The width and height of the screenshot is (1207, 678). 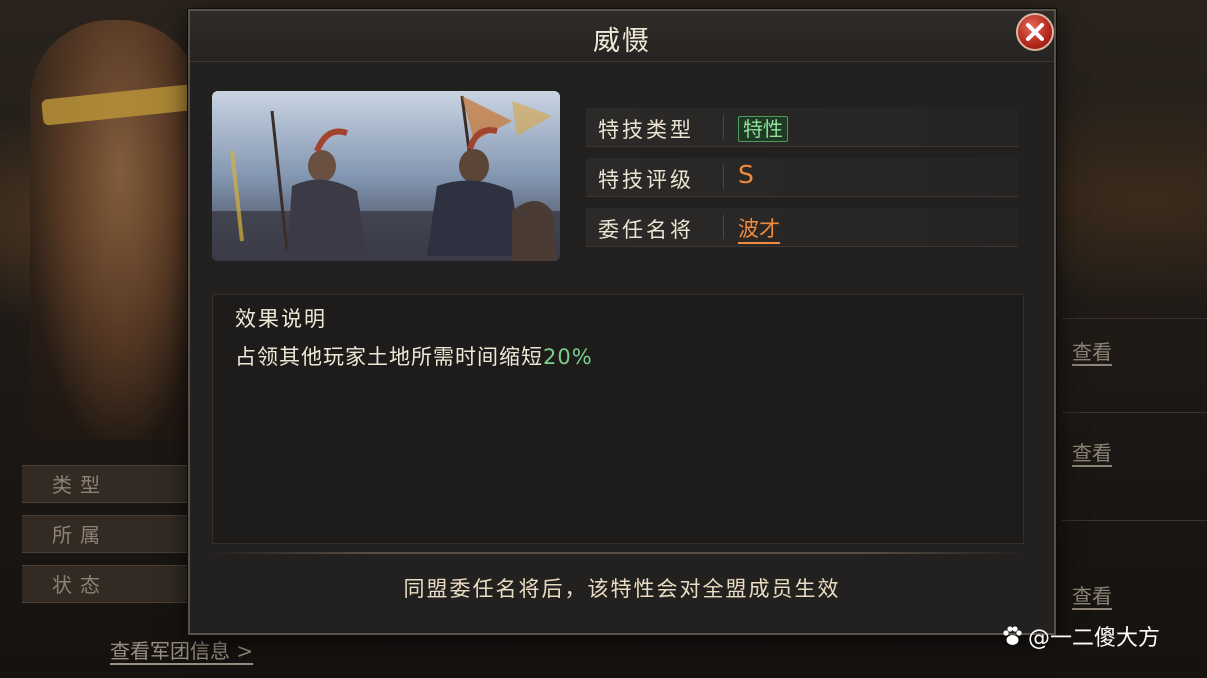 I want to click on alliance-effect-note: 同盟委任名将后，该特性会对全盟成员生效, so click(x=622, y=589).